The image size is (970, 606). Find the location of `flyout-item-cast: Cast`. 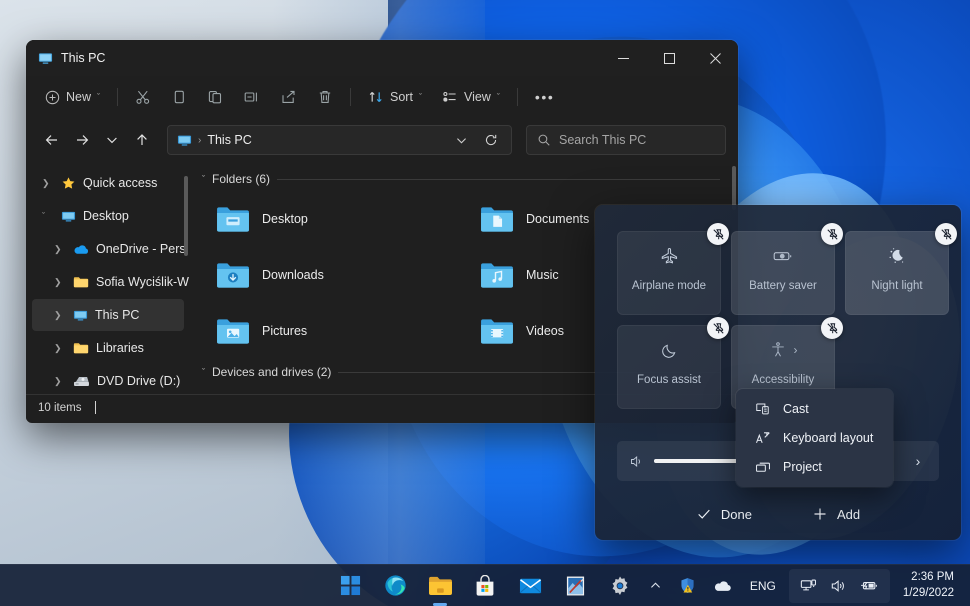

flyout-item-cast: Cast is located at coordinates (814, 408).